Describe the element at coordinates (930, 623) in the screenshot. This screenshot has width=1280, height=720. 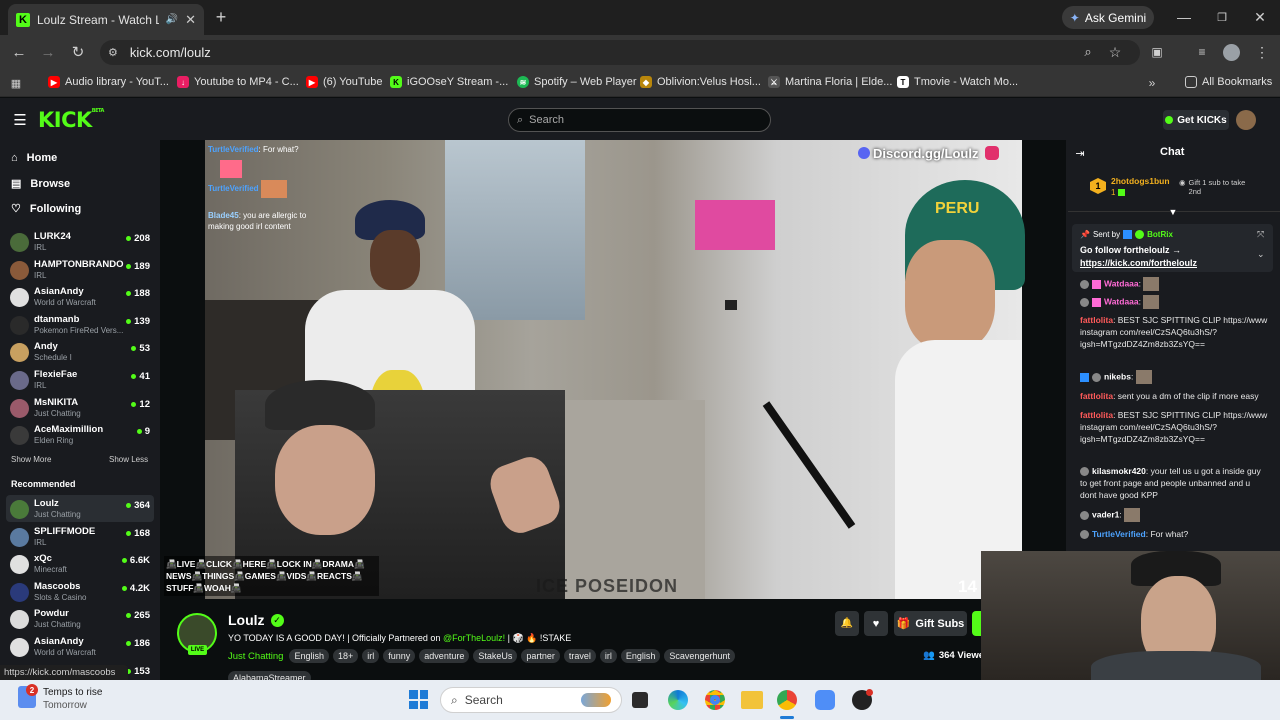
I see `gift-subs-button: 🎁 Gift Subs` at that location.